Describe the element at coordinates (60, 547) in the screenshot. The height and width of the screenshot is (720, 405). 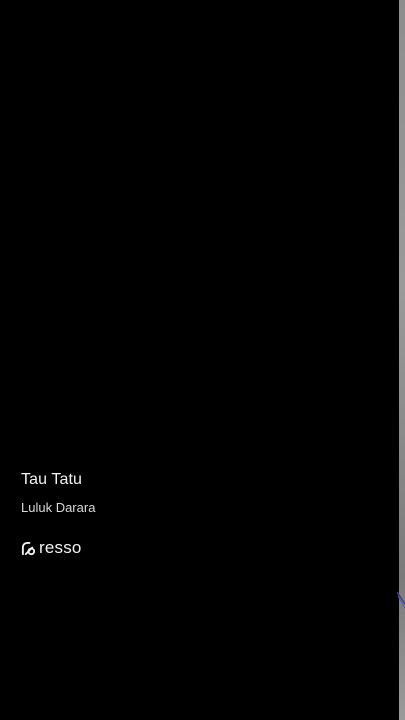
I see `brand-wordmark: resso` at that location.